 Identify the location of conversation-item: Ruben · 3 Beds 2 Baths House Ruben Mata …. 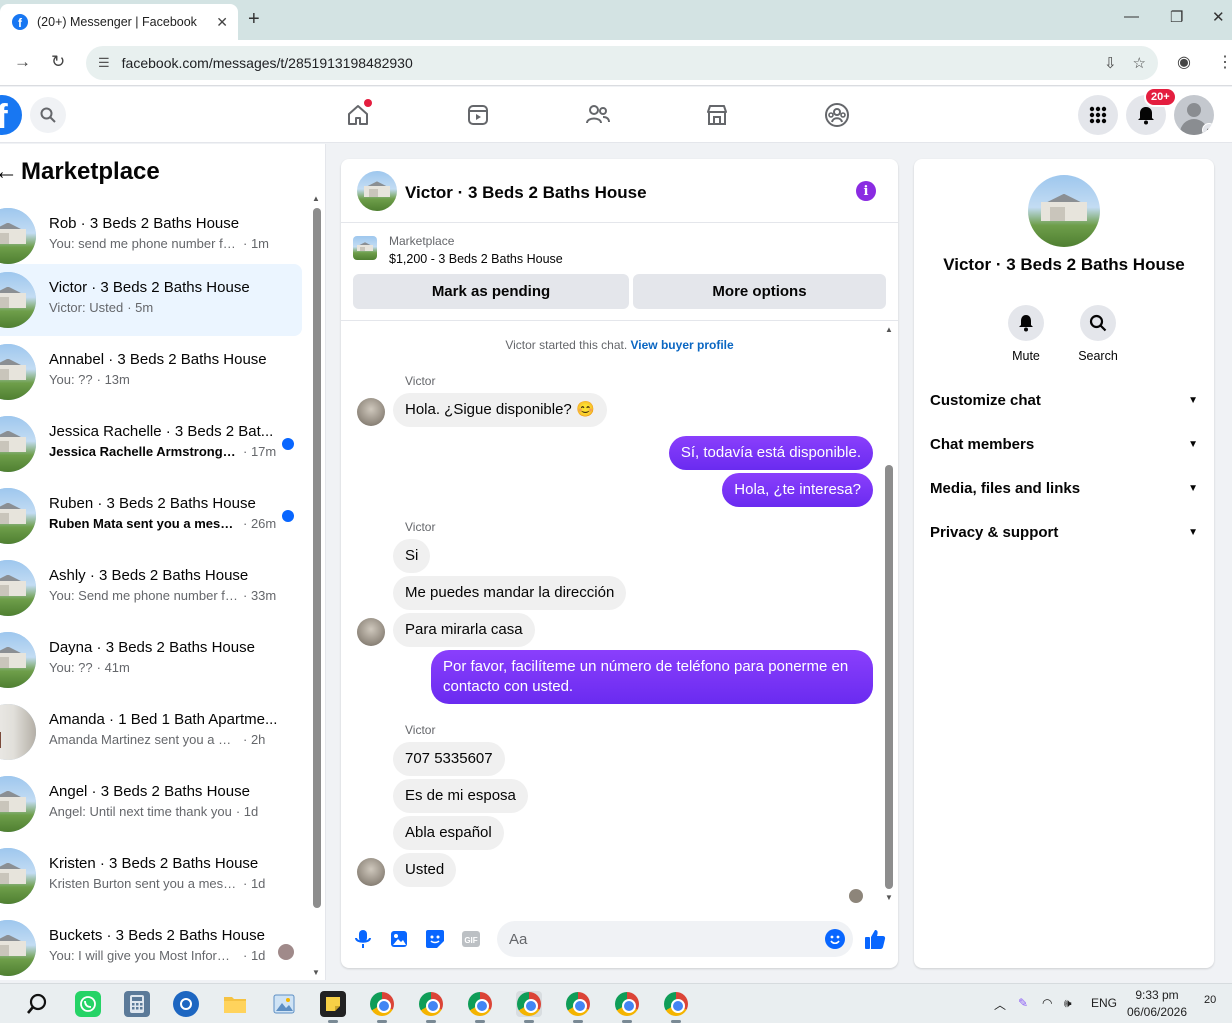
(151, 516).